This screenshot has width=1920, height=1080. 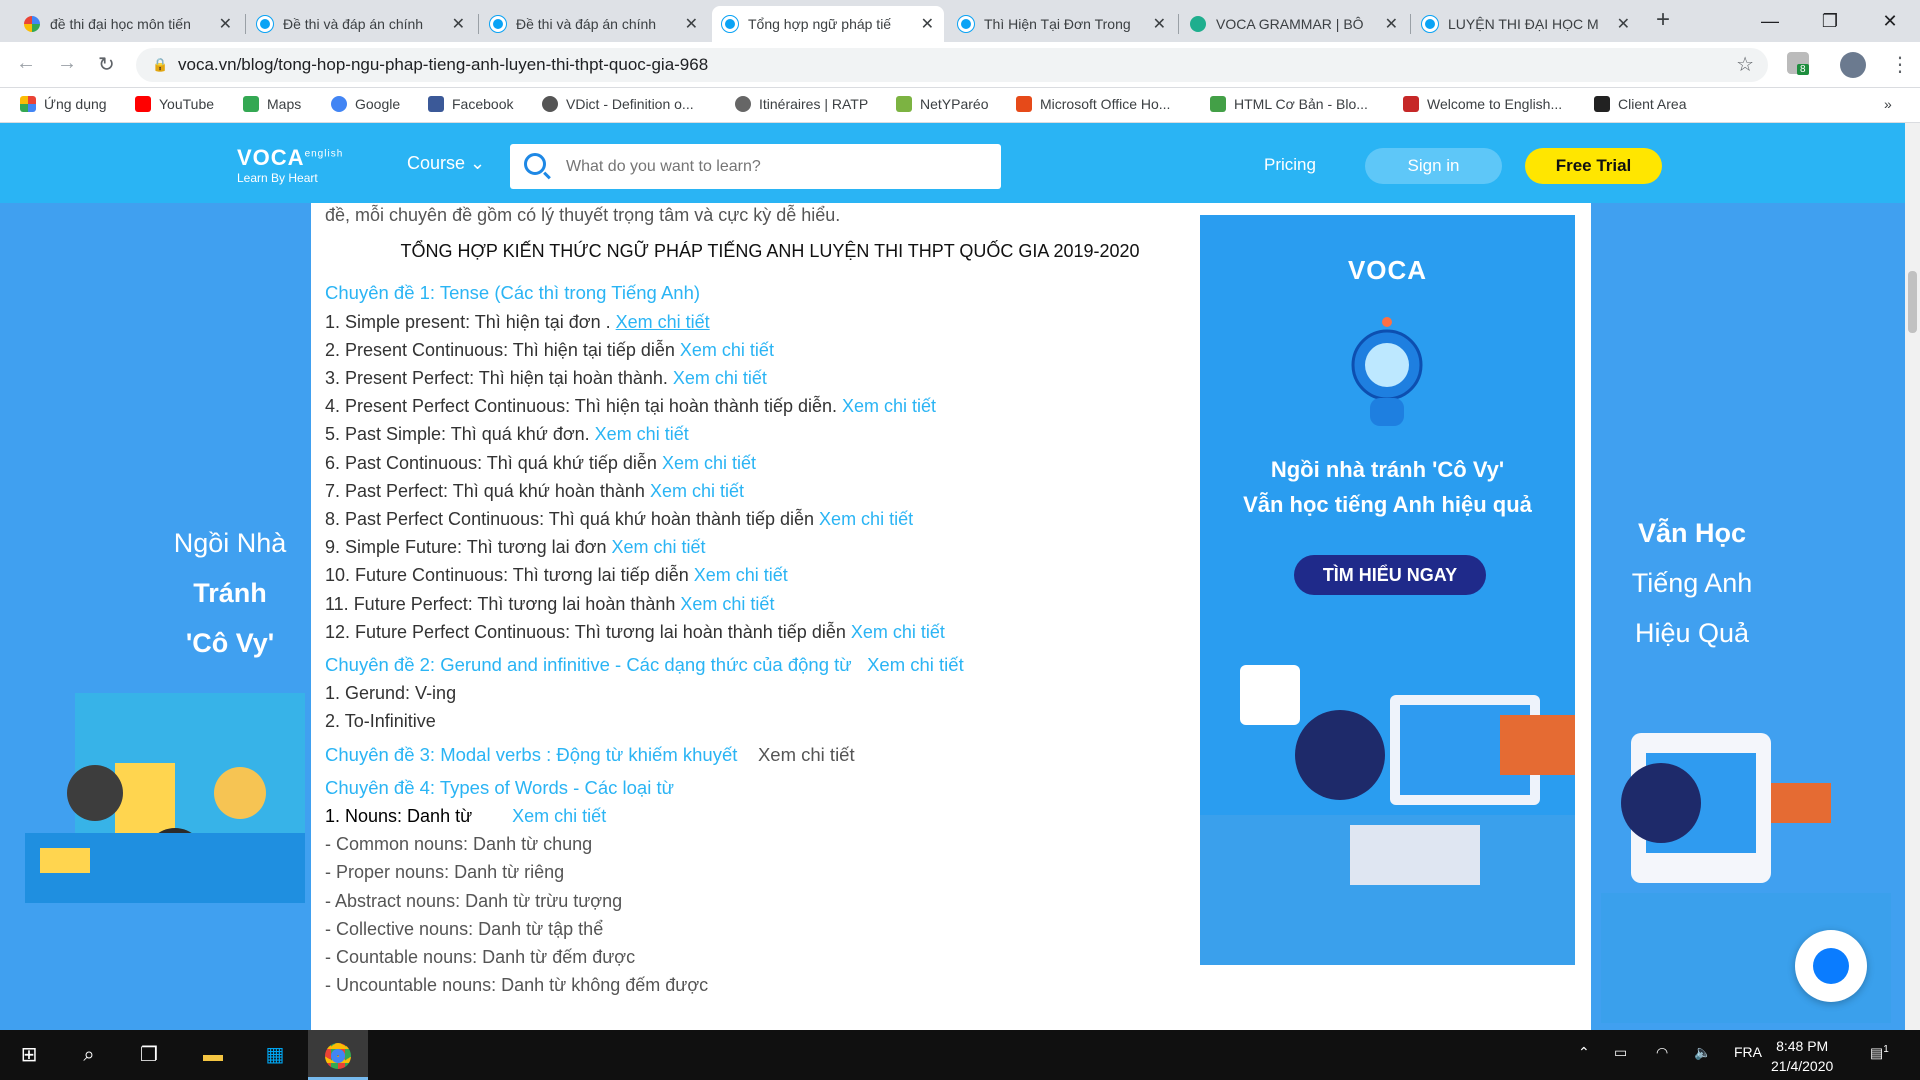 What do you see at coordinates (1770, 21) in the screenshot?
I see `minimize-button: —` at bounding box center [1770, 21].